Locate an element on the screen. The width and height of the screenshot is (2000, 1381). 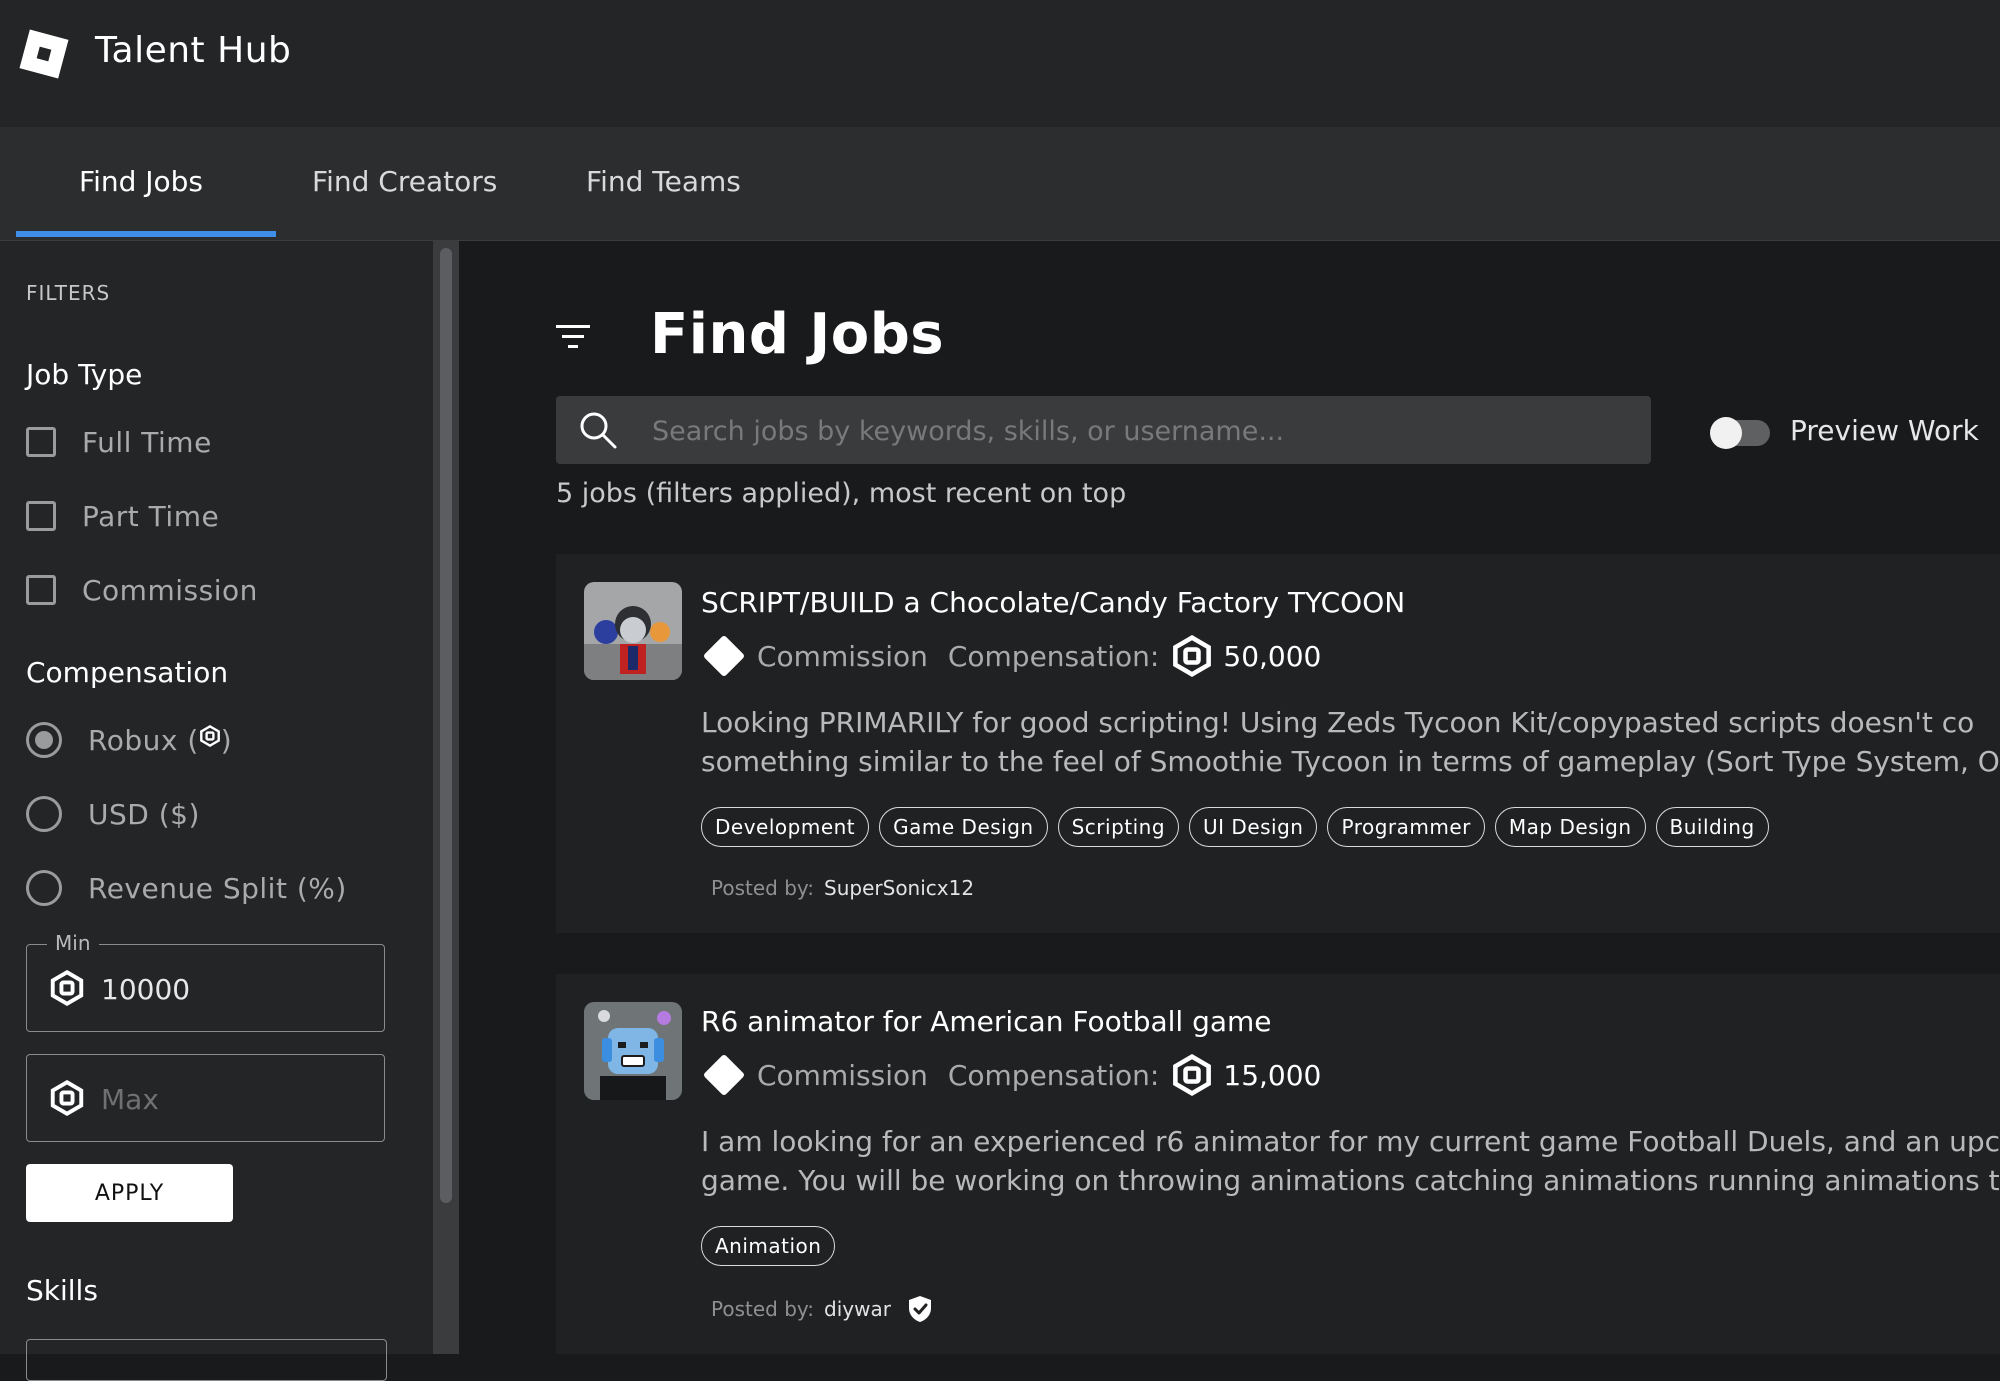
min-input is located at coordinates (236, 989).